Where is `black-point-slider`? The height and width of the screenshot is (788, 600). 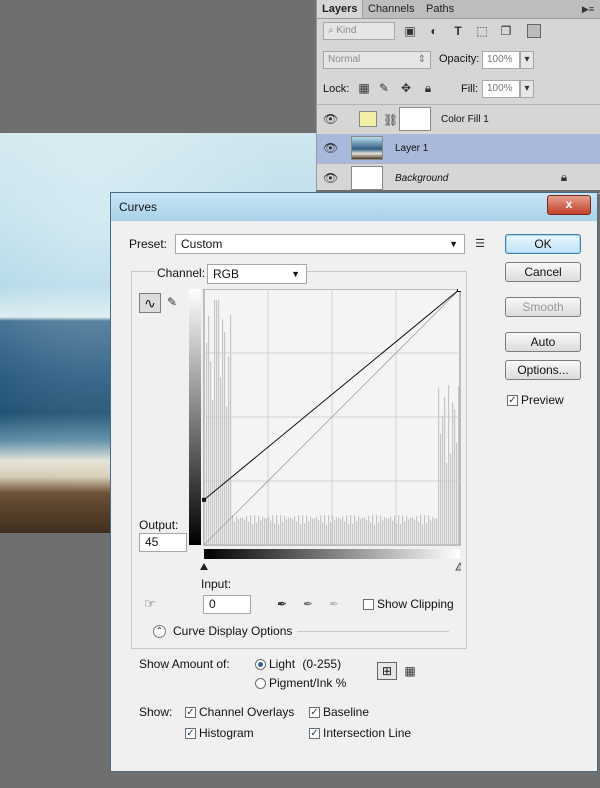
black-point-slider is located at coordinates (204, 566).